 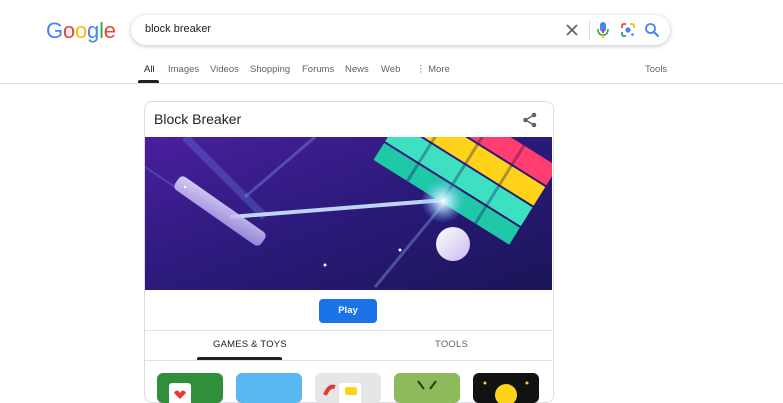 I want to click on tab-shopping: Shopping, so click(x=270, y=69).